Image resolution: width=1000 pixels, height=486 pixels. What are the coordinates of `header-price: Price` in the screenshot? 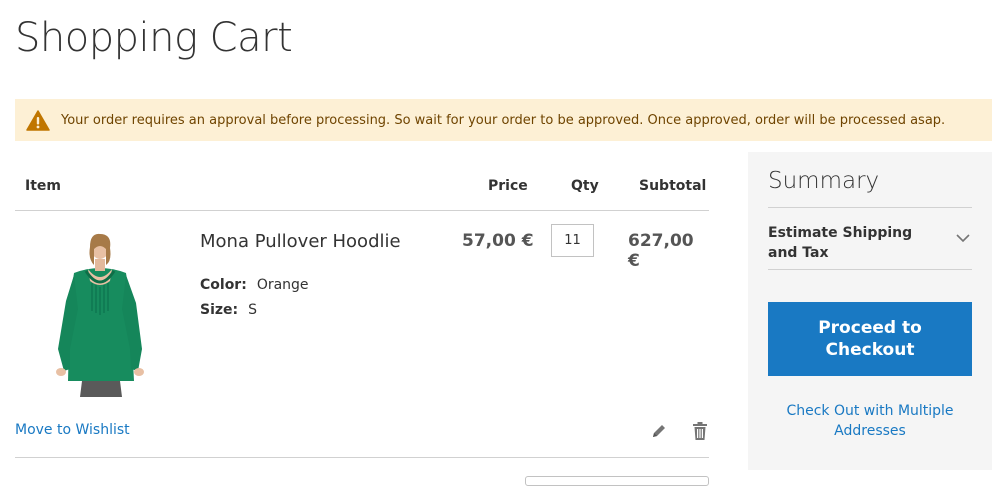 It's located at (508, 186).